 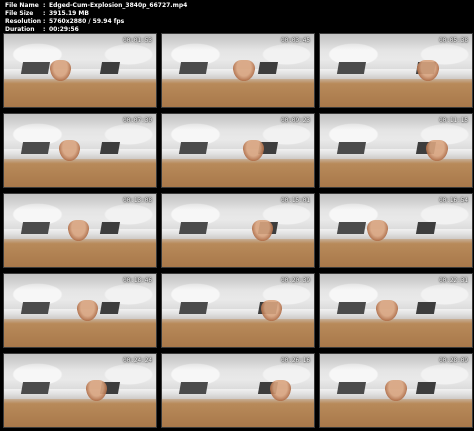 What do you see at coordinates (396, 230) in the screenshot?
I see `video-thumbnail: 00:16:54` at bounding box center [396, 230].